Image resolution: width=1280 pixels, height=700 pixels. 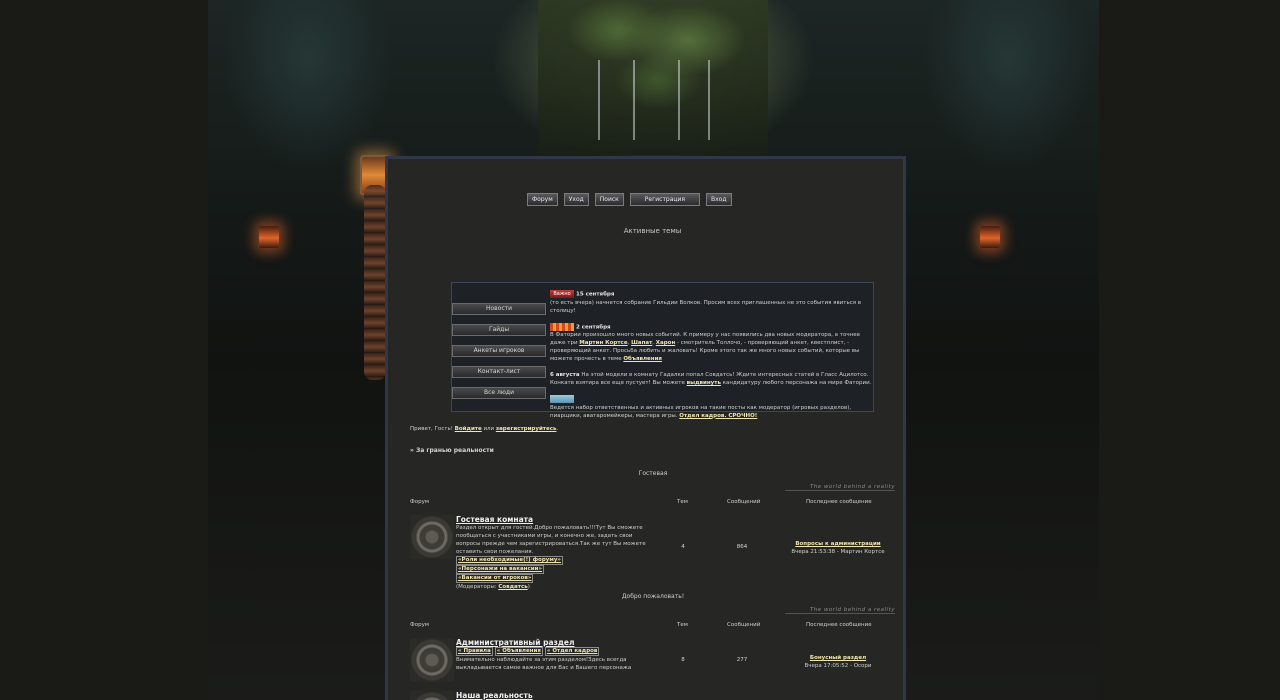 I want to click on topics-count: 4, so click(x=683, y=547).